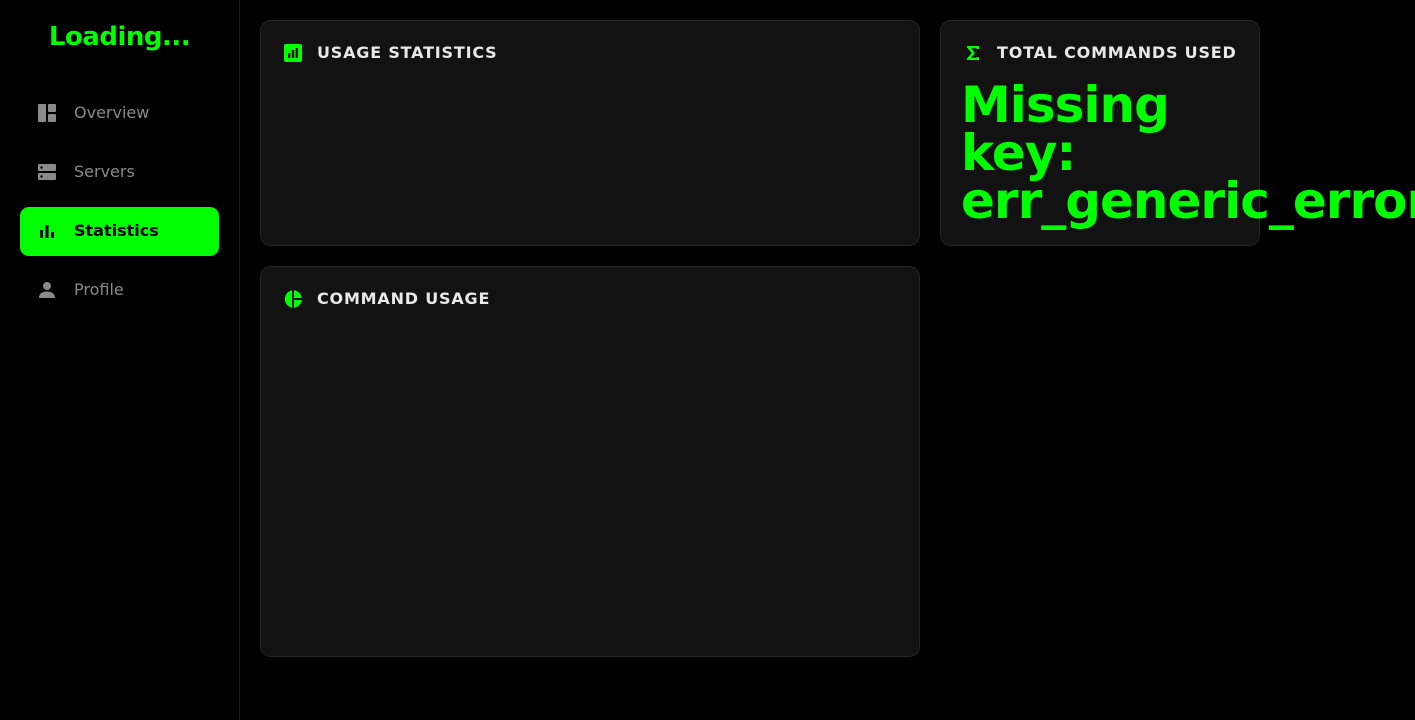  I want to click on sidebar-item-overview: Overview, so click(119, 113).